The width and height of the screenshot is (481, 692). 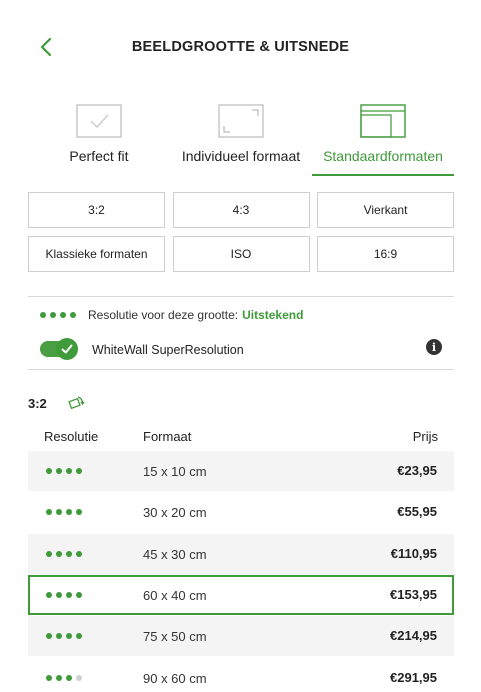 I want to click on info-icon: i, so click(x=434, y=347).